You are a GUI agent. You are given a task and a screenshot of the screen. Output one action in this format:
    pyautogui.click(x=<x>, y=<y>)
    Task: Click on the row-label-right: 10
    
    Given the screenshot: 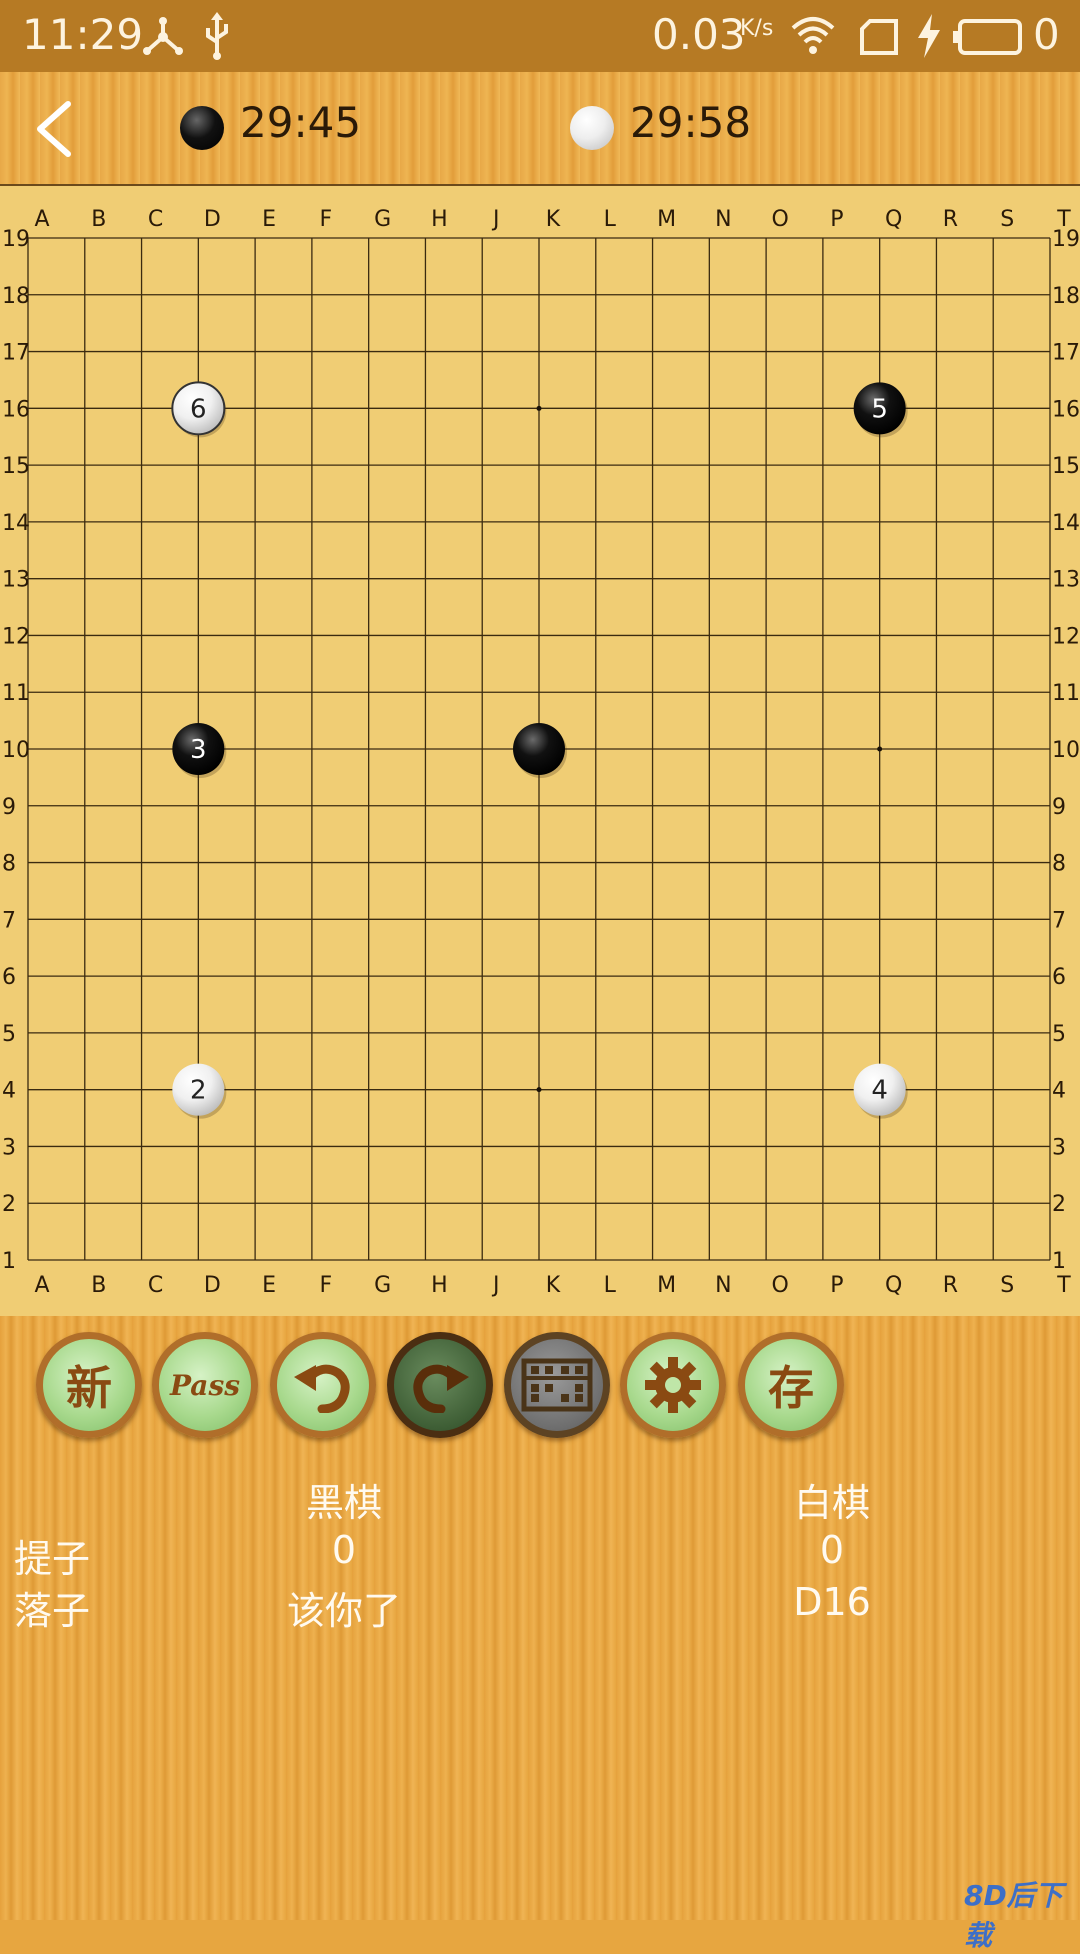 What is the action you would take?
    pyautogui.click(x=1066, y=750)
    